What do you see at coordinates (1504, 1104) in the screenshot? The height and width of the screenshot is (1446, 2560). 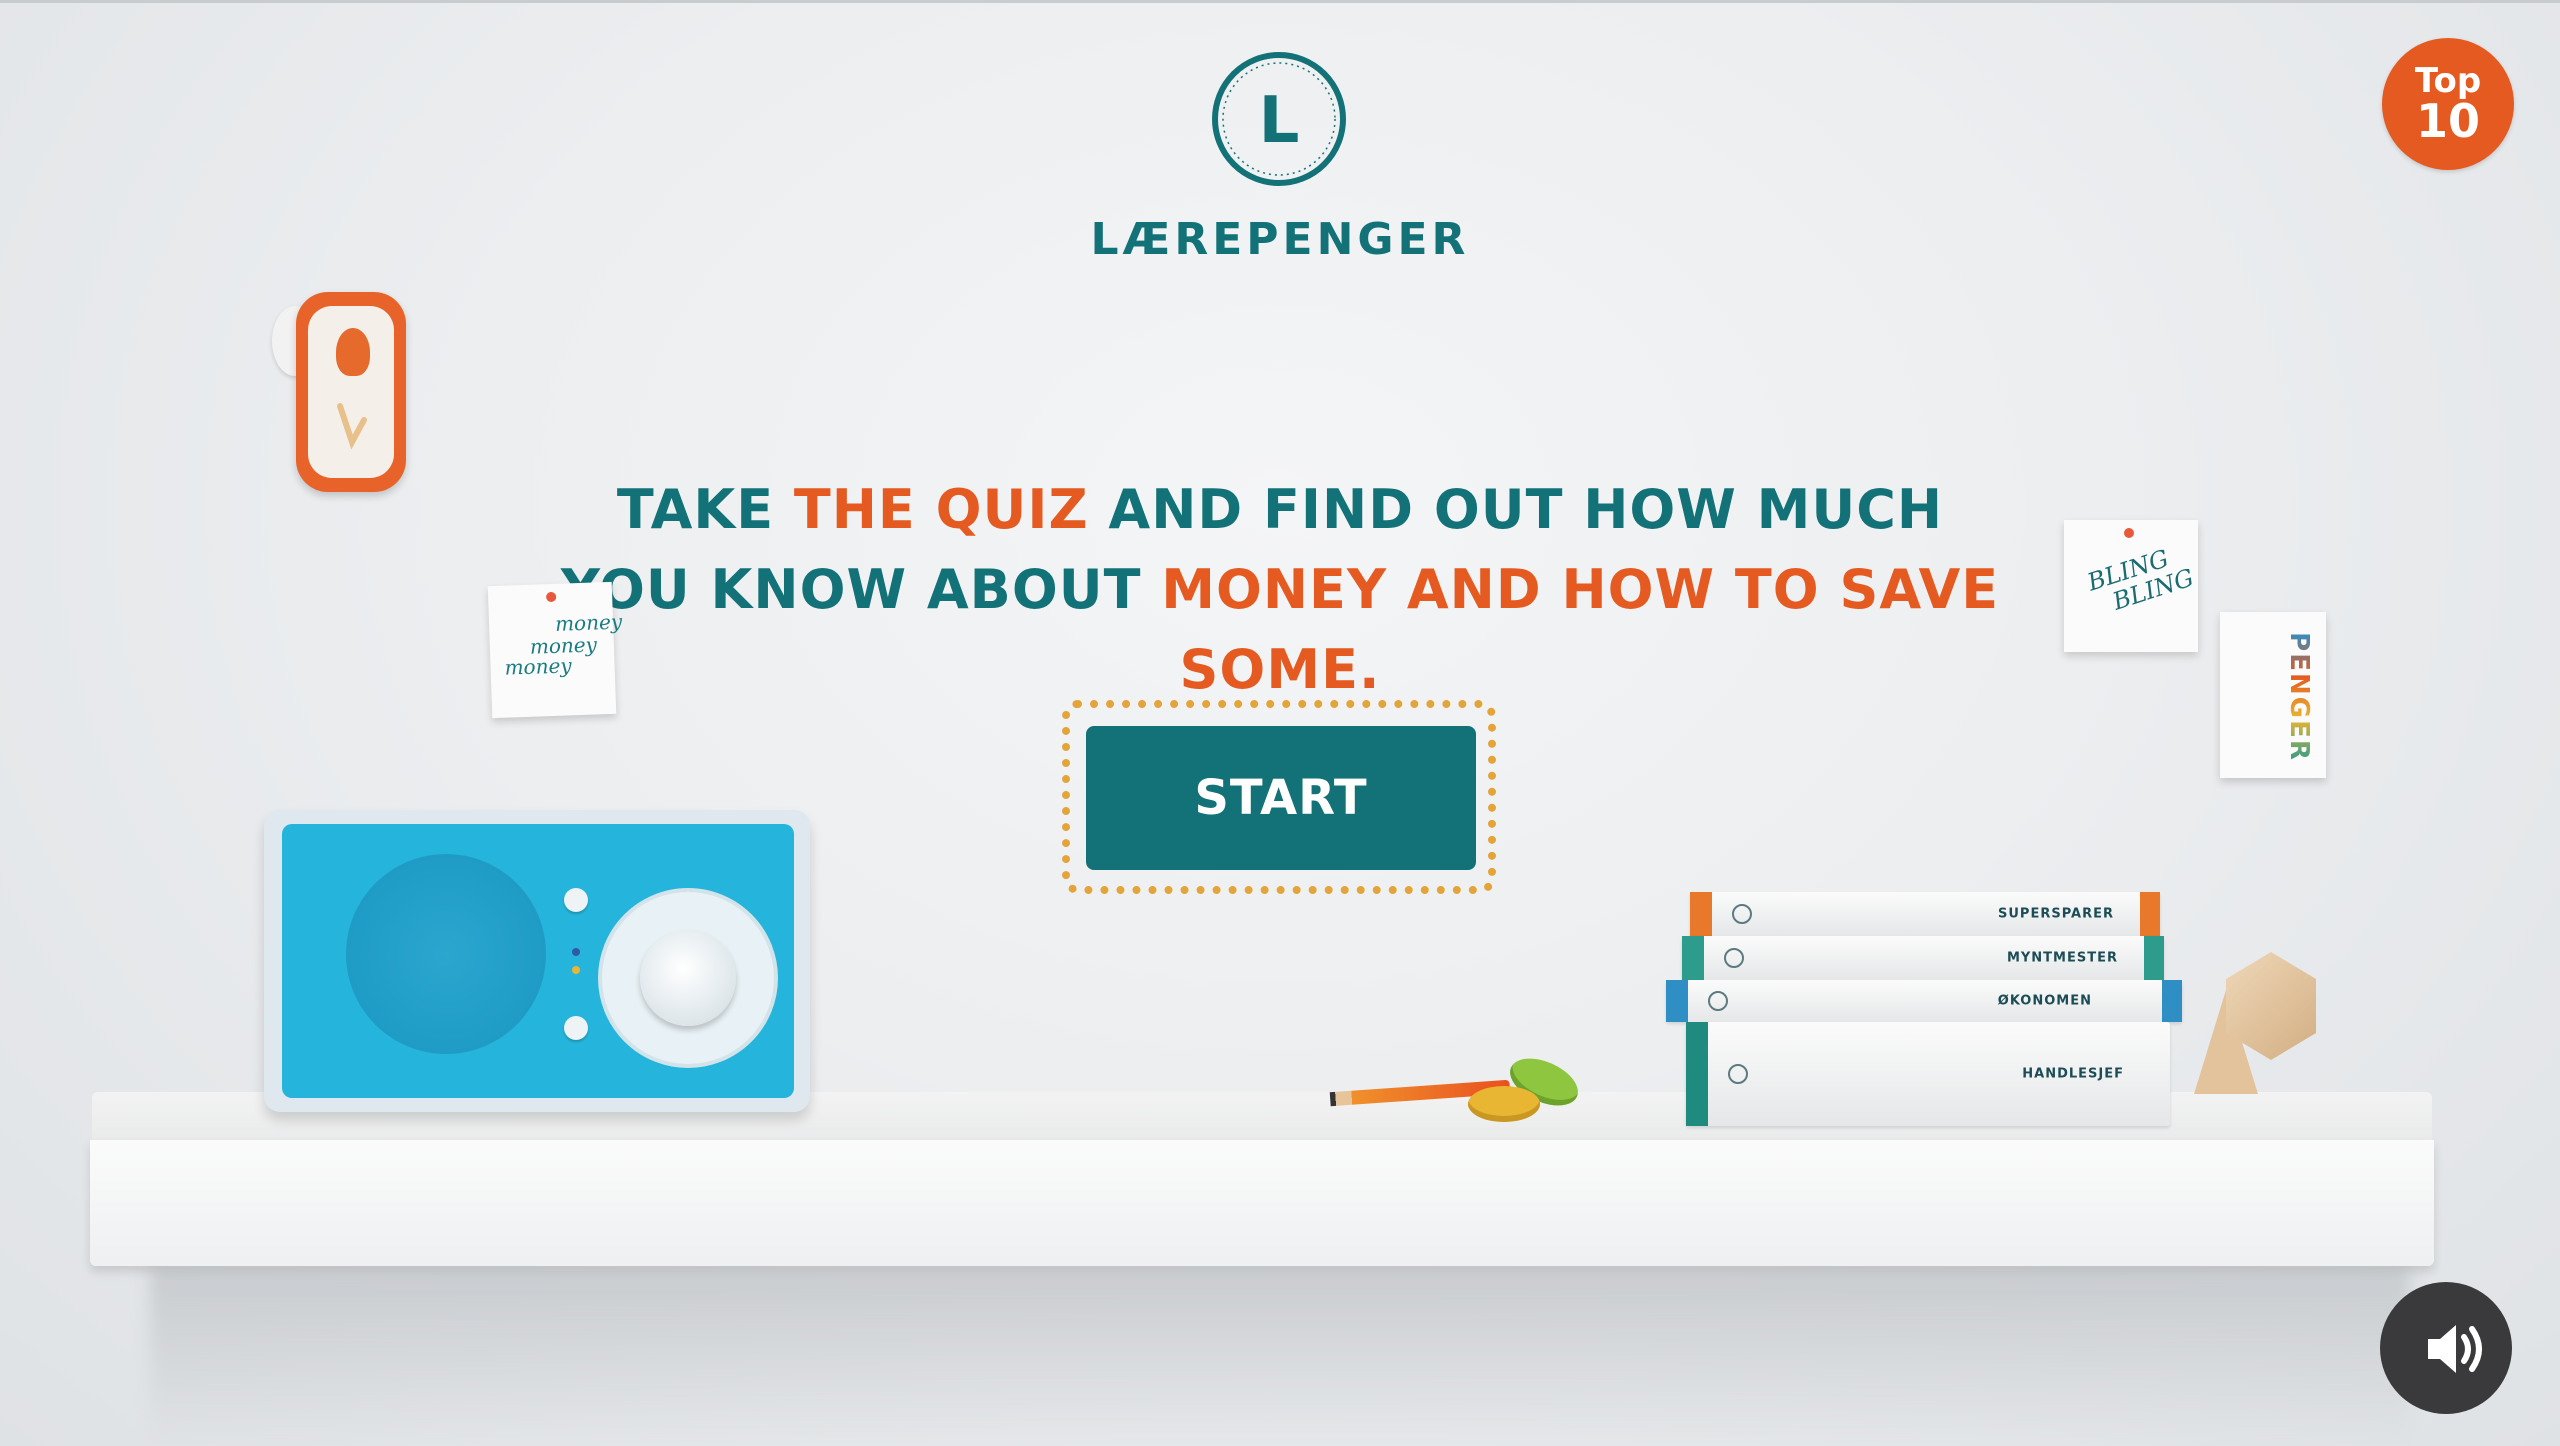 I see `tape-roll-yellow` at bounding box center [1504, 1104].